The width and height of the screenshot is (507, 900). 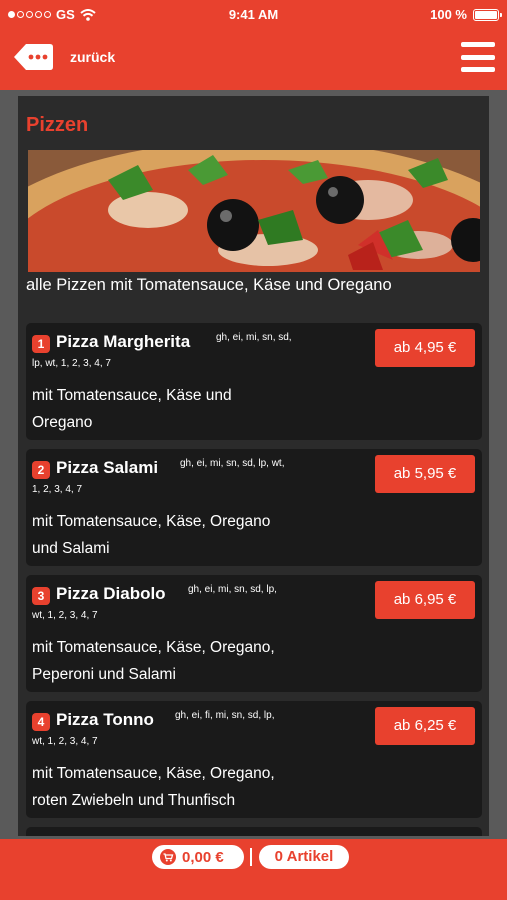 I want to click on cart-icon, so click(x=168, y=857).